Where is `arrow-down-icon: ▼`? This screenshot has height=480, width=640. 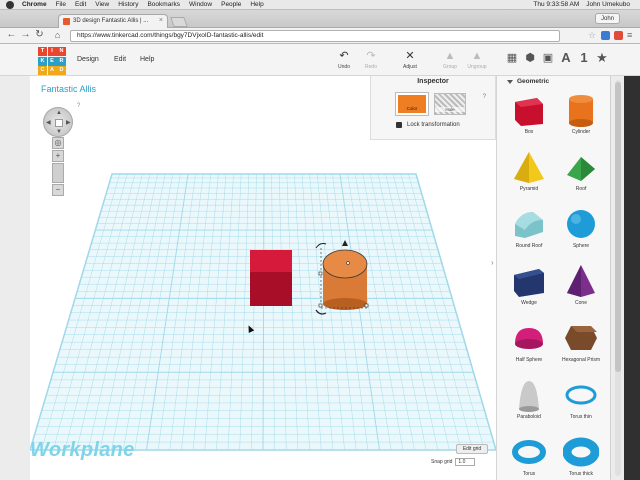
arrow-down-icon: ▼ is located at coordinates (59, 132).